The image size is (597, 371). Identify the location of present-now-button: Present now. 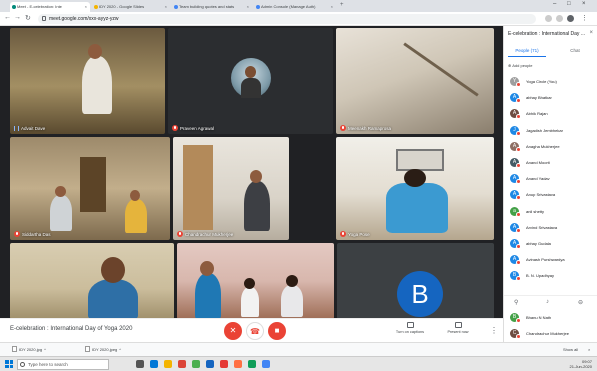
(458, 328).